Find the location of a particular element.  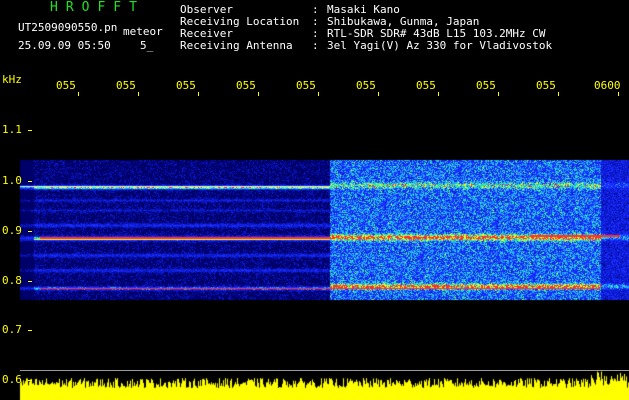

app-title: HROFFT is located at coordinates (97, 7).